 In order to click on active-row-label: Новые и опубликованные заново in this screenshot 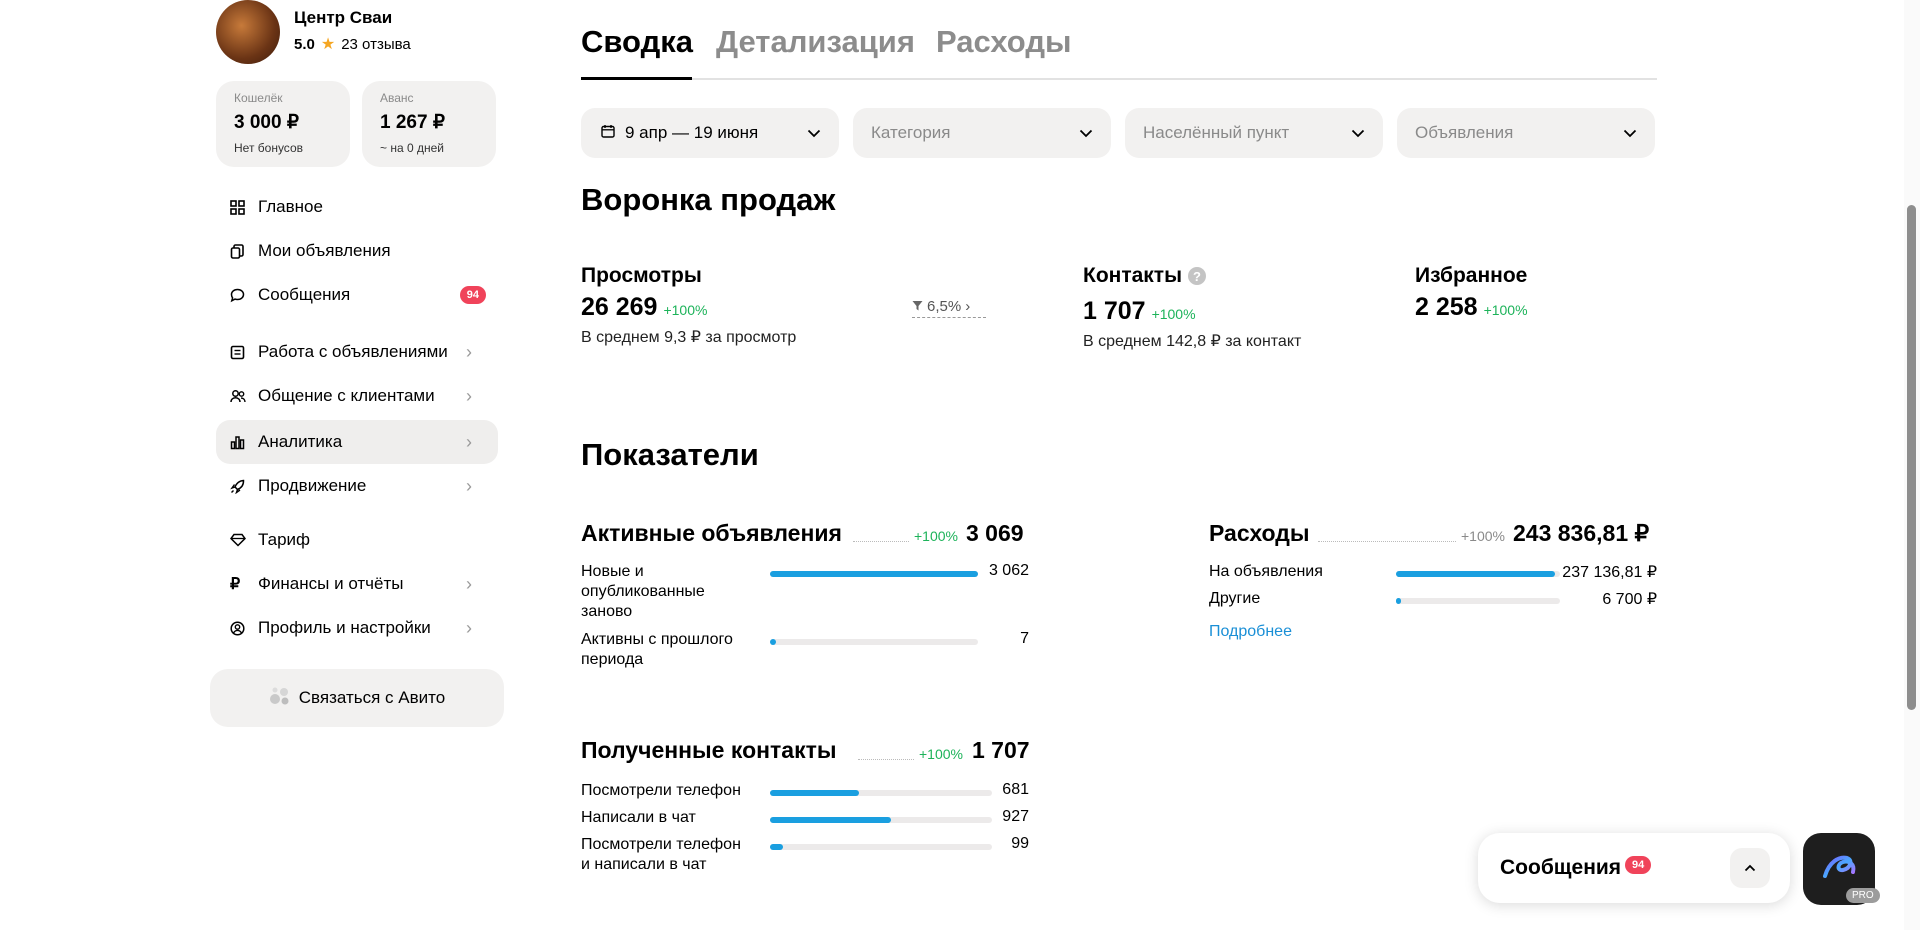, I will do `click(643, 591)`.